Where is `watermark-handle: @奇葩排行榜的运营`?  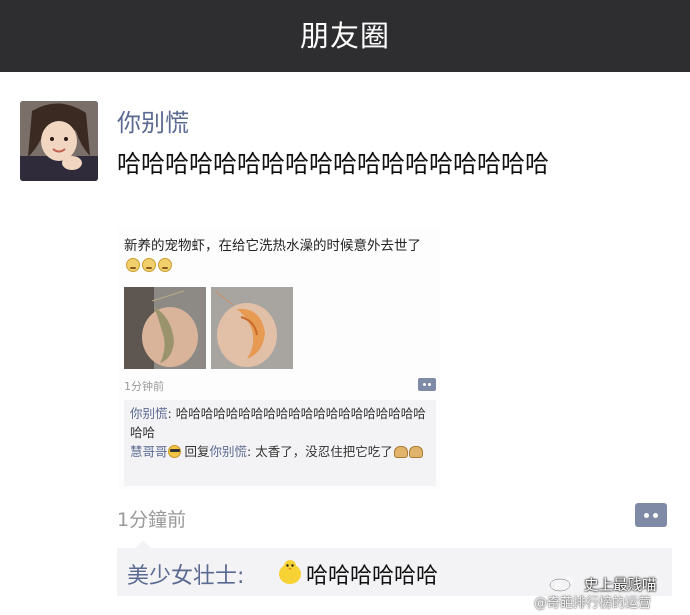 watermark-handle: @奇葩排行榜的运营 is located at coordinates (593, 603).